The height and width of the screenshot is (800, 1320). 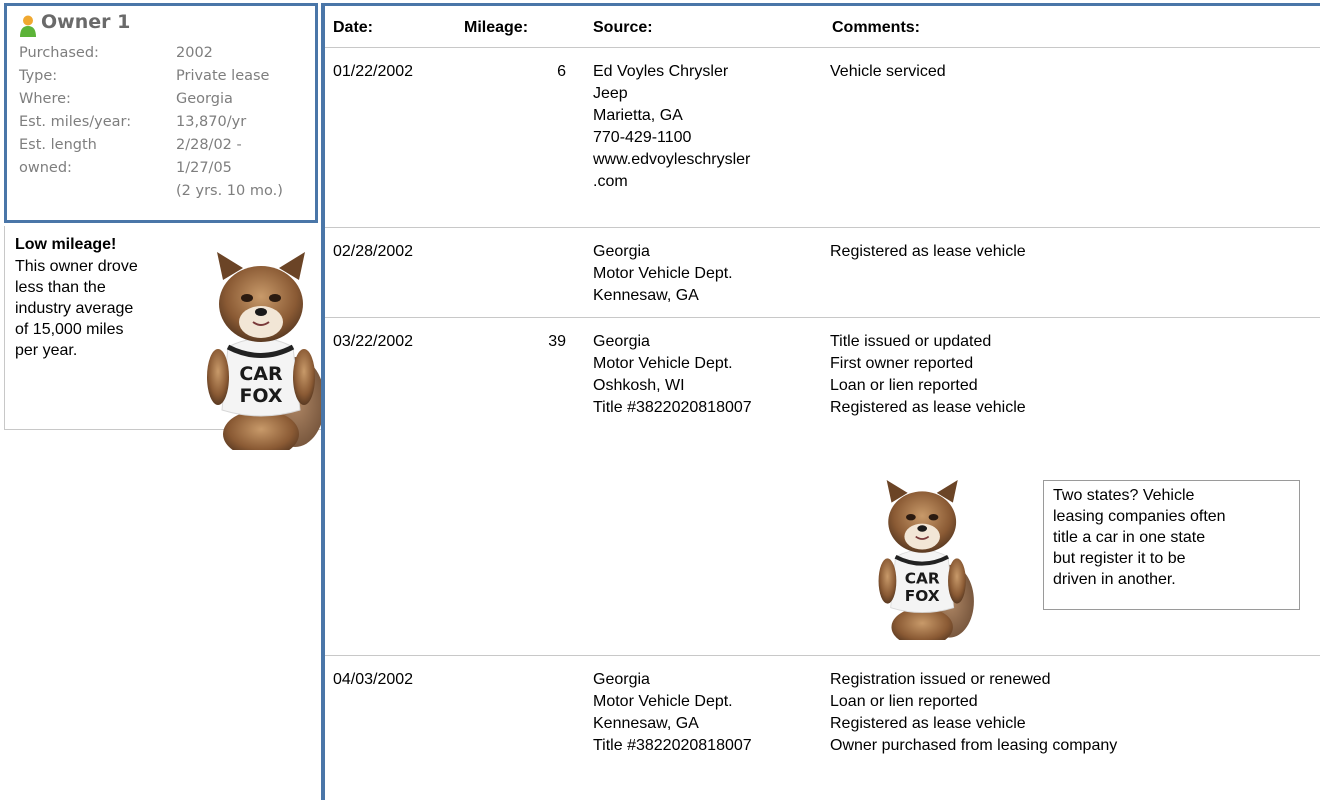 I want to click on detail-label: owned:, so click(x=45, y=168).